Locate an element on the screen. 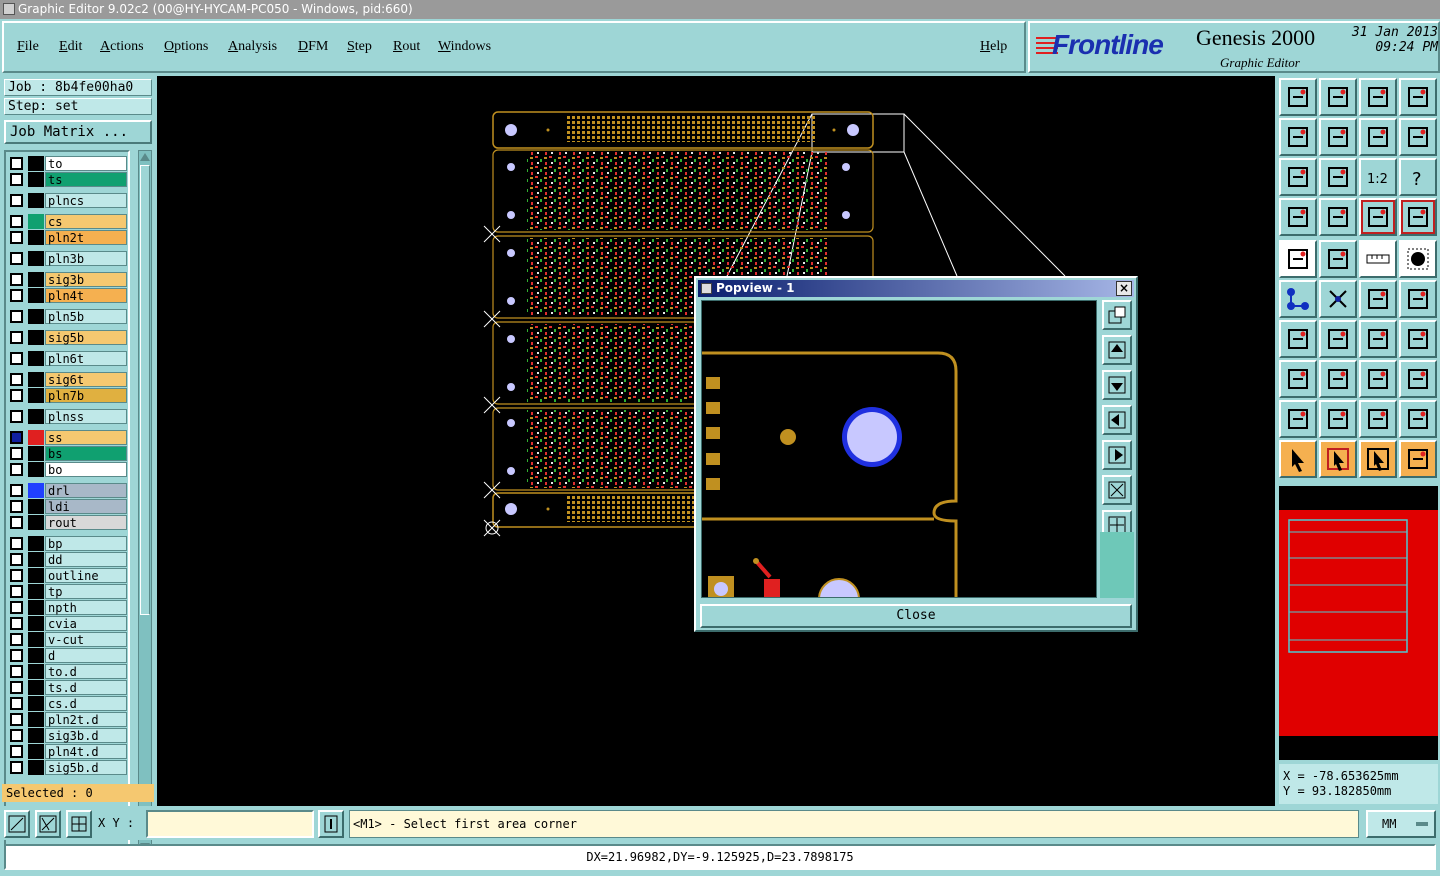 The width and height of the screenshot is (1440, 876). layer-row-pln2t: pln2t is located at coordinates (69, 237).